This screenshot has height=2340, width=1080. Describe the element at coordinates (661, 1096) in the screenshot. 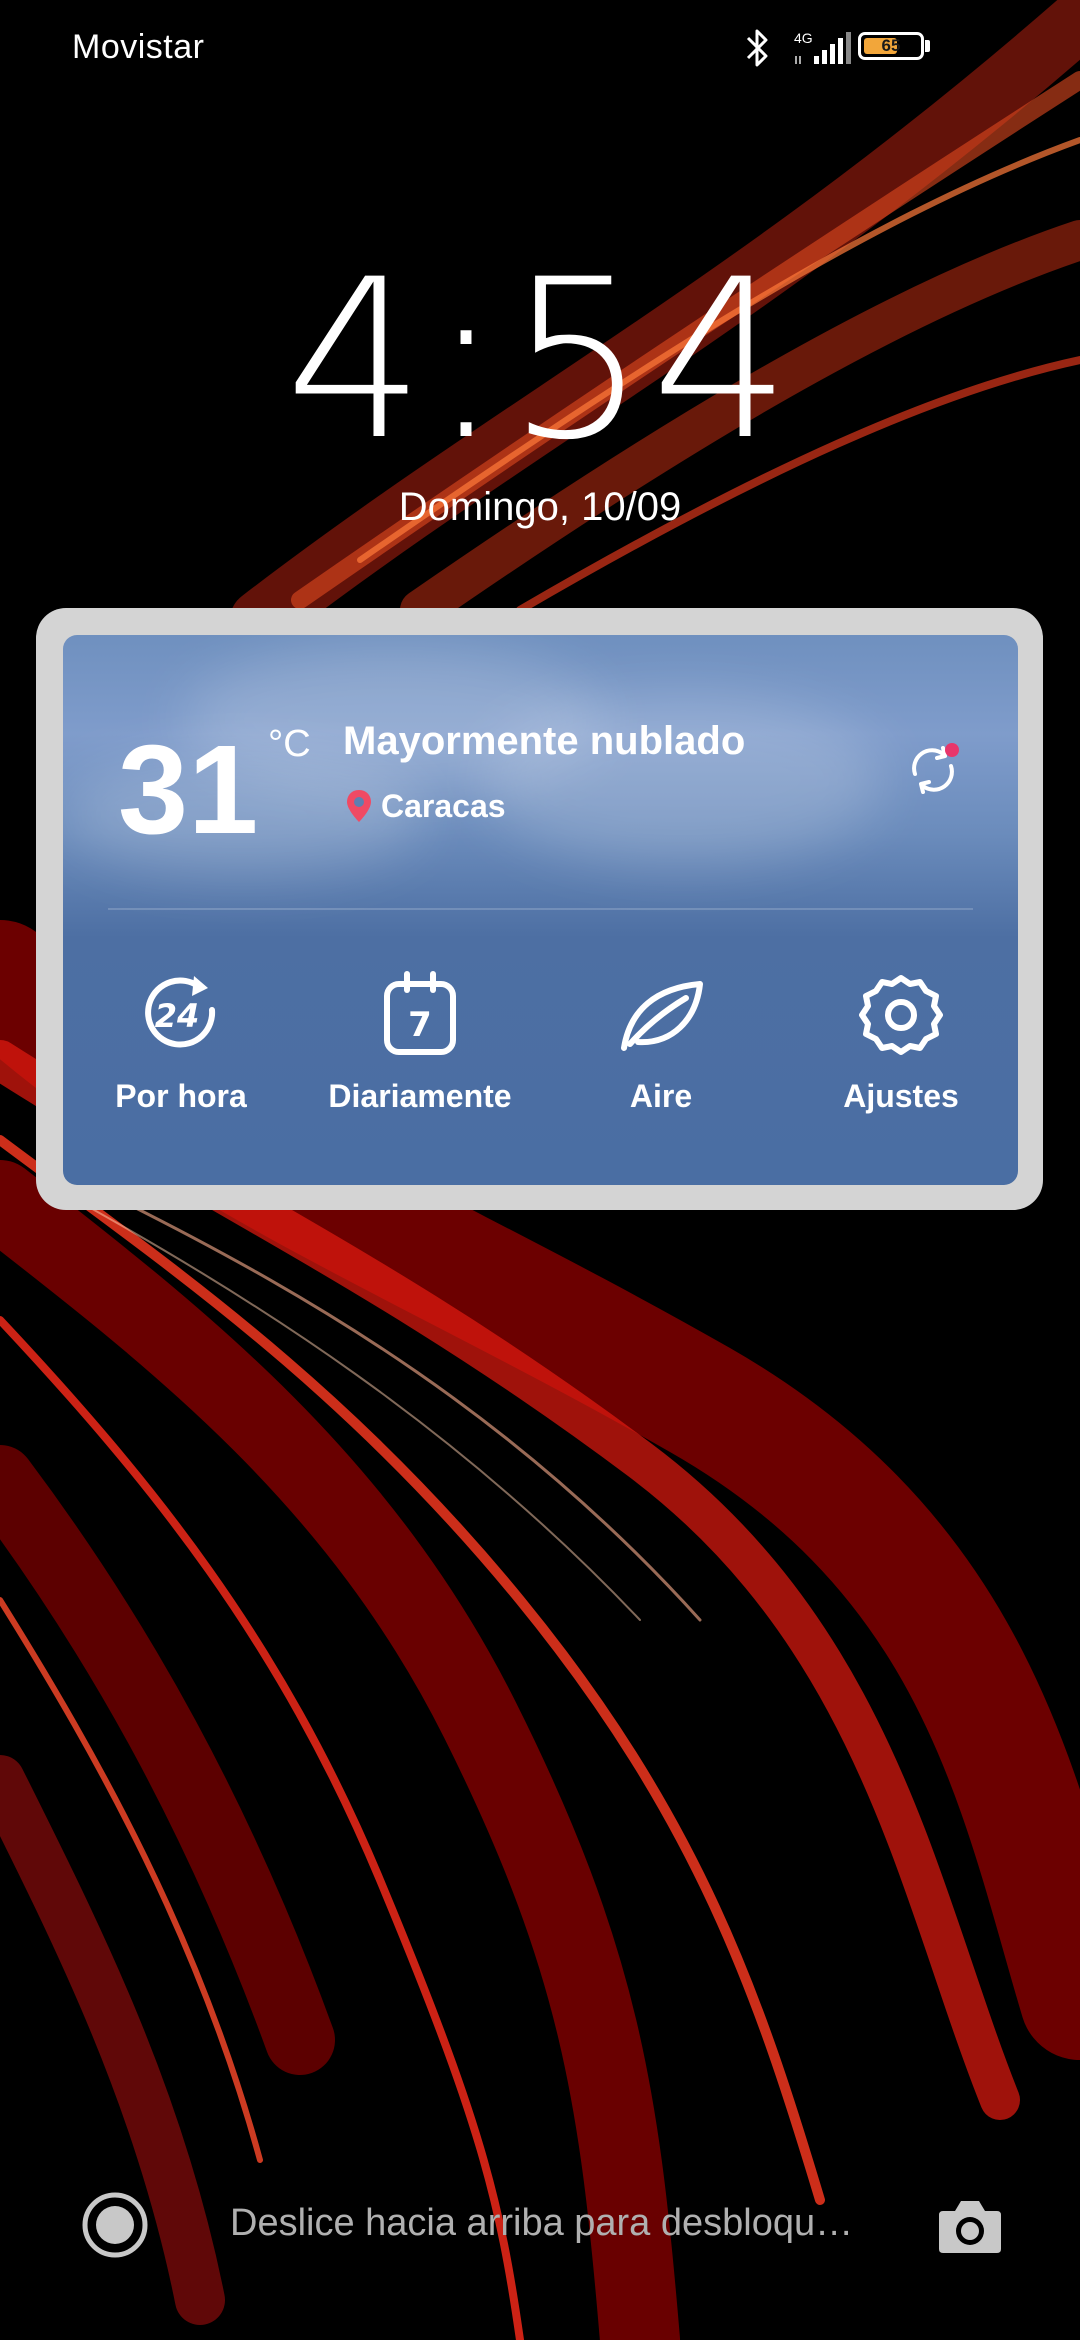

I see `air-label: Aire` at that location.